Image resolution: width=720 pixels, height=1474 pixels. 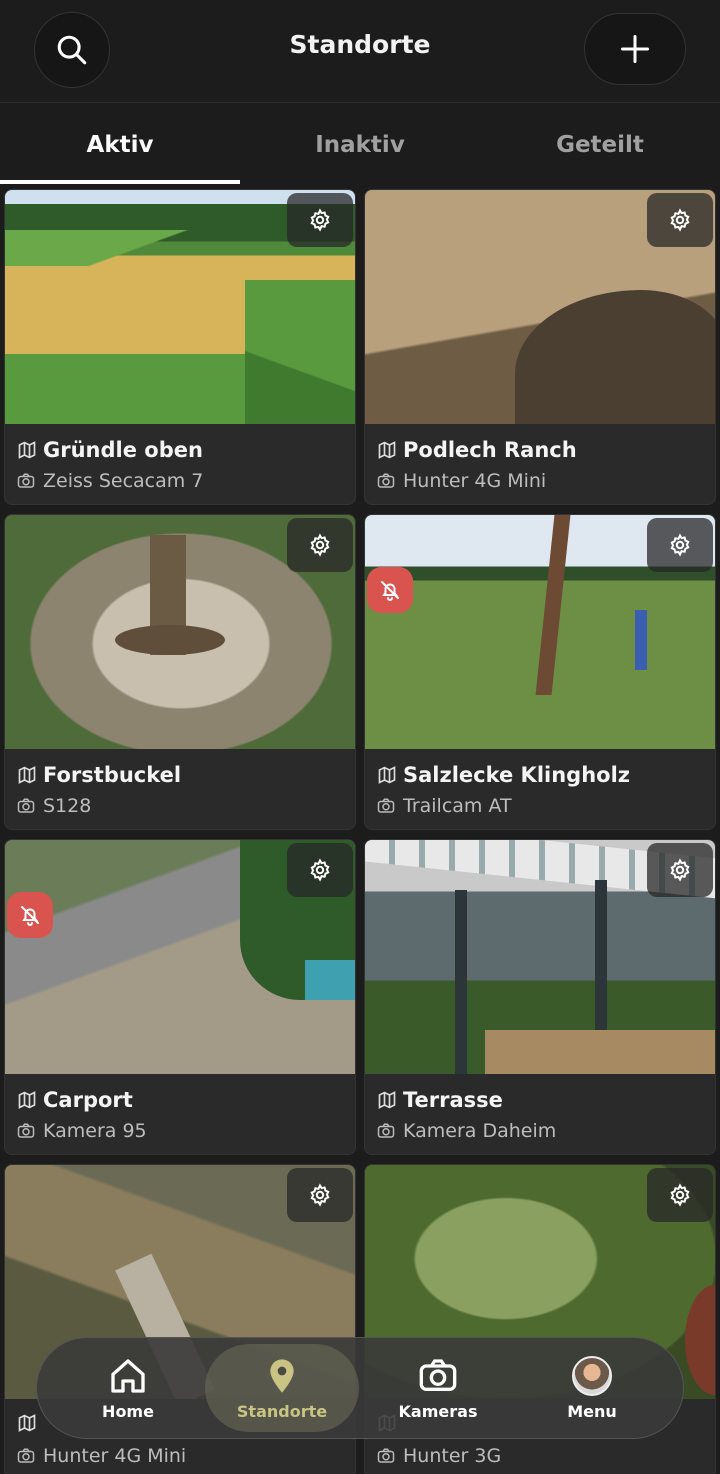 What do you see at coordinates (88, 1100) in the screenshot?
I see `location-name: Carport` at bounding box center [88, 1100].